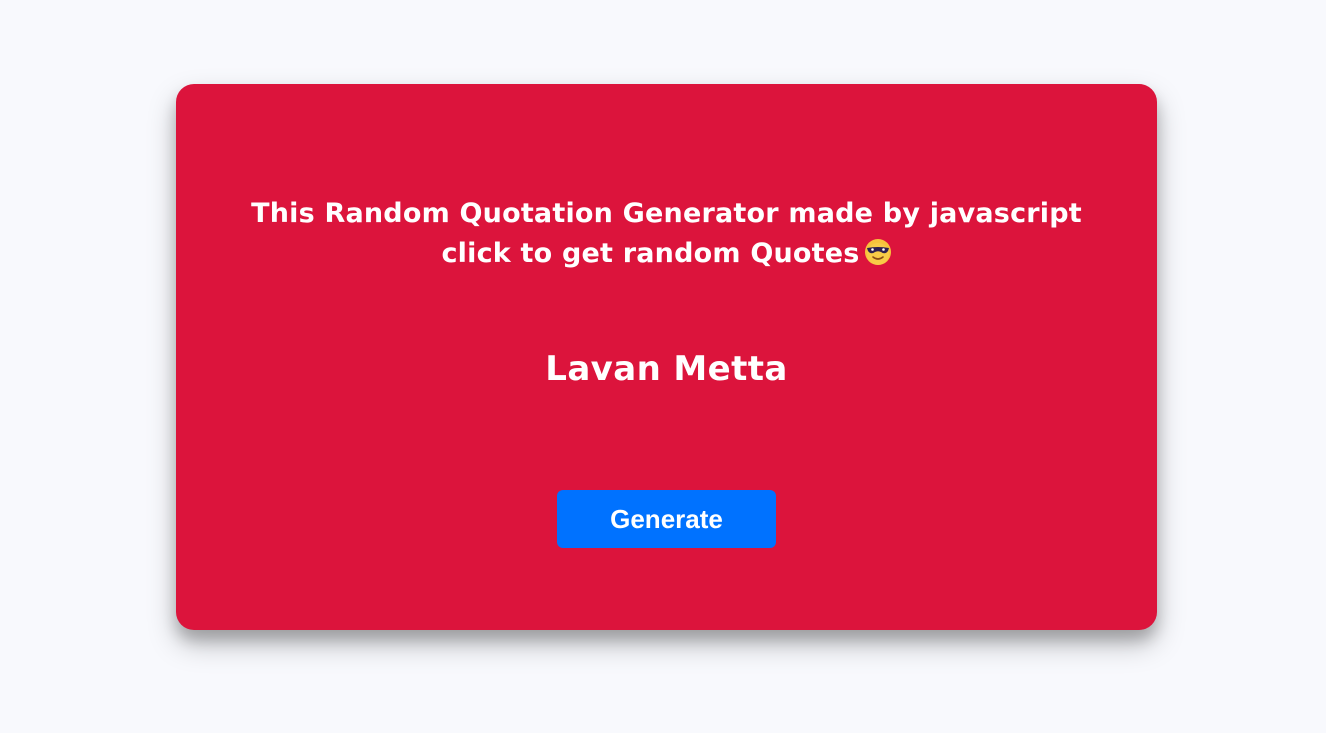  What do you see at coordinates (666, 369) in the screenshot?
I see `author-name: Lavan Metta` at bounding box center [666, 369].